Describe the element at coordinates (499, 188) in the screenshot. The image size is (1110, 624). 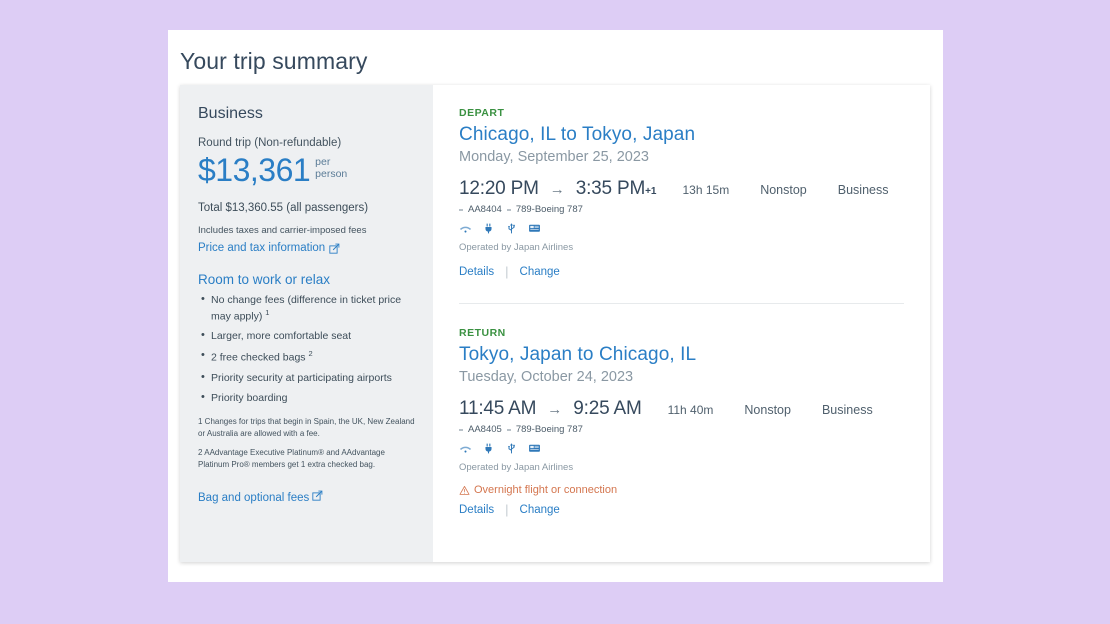
I see `departure-time: 12:20 PM` at that location.